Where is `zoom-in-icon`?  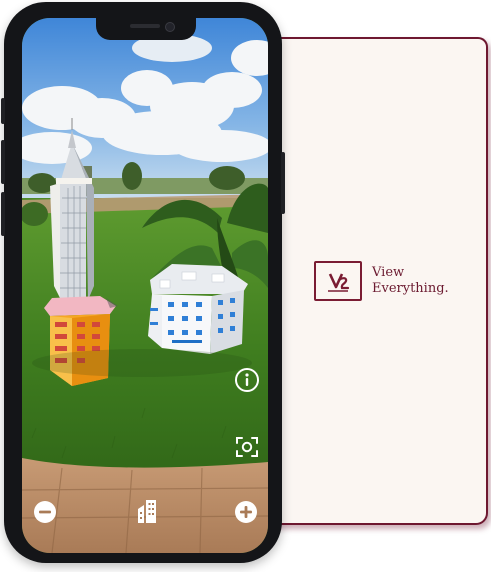 zoom-in-icon is located at coordinates (246, 512).